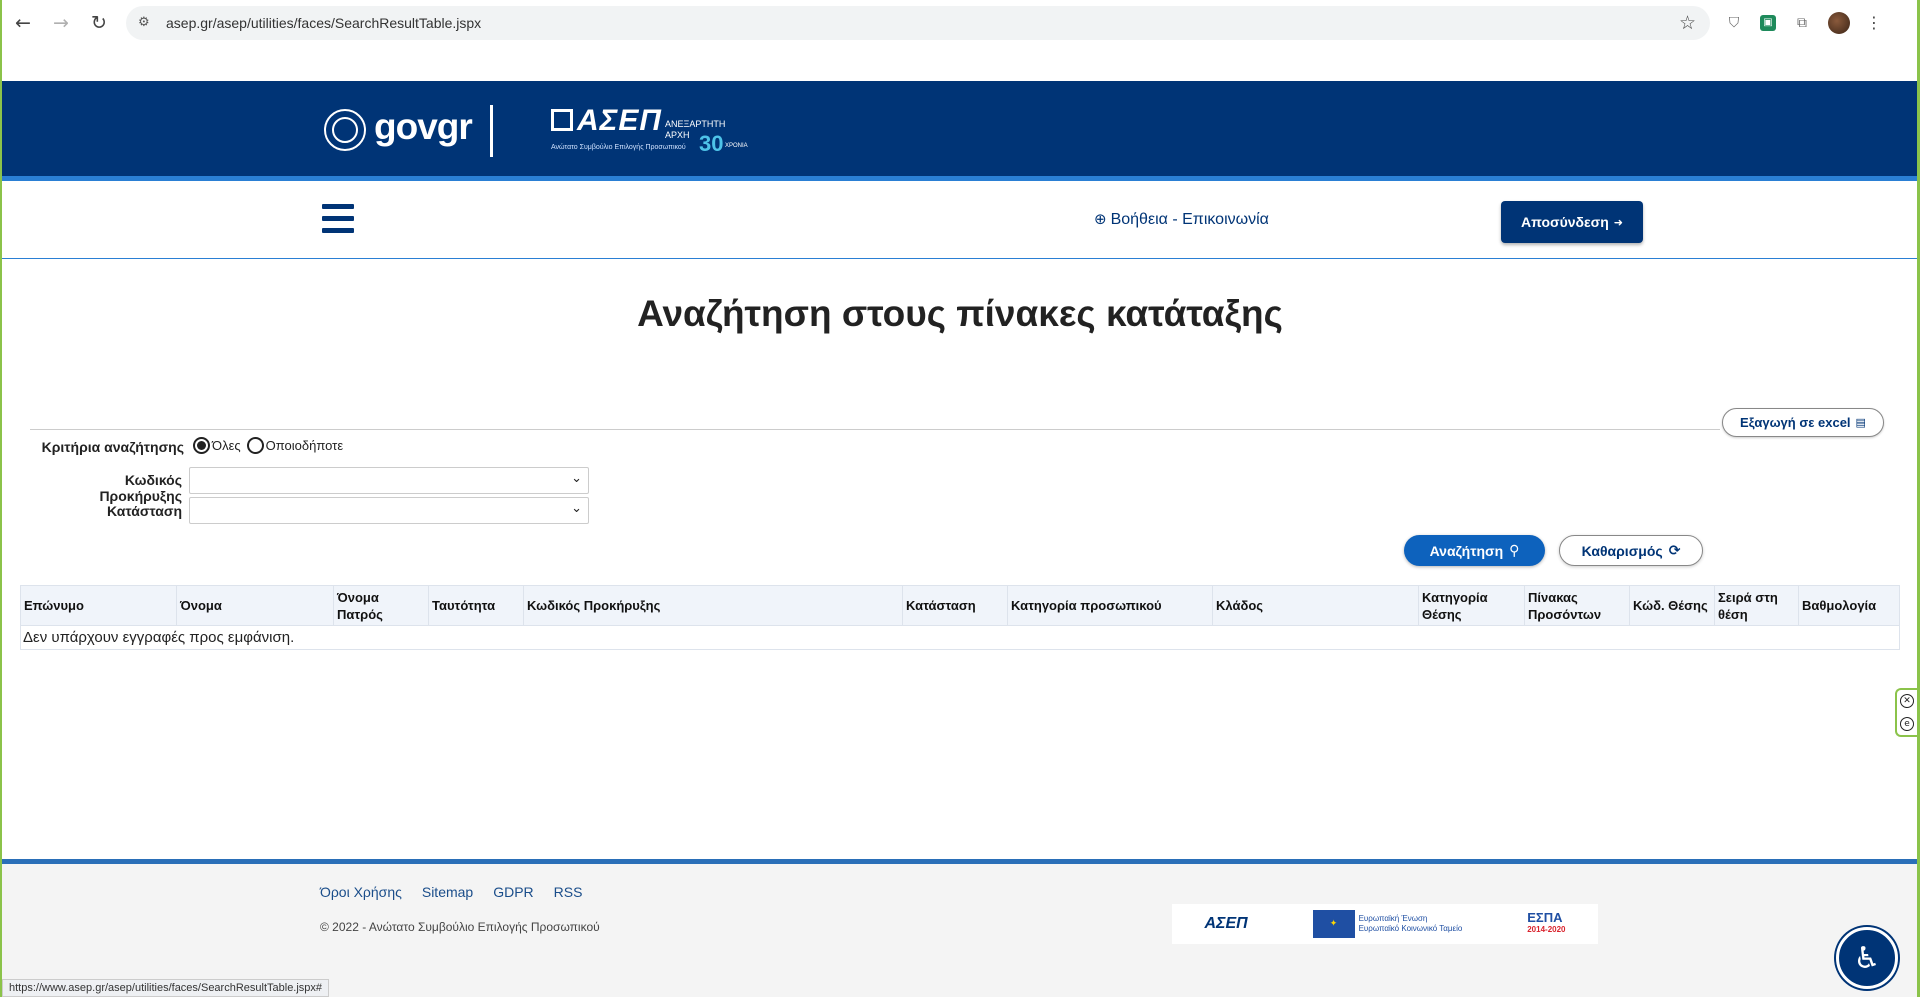 The height and width of the screenshot is (997, 1920). I want to click on eu-flag-icon: ✦, so click(1333, 924).